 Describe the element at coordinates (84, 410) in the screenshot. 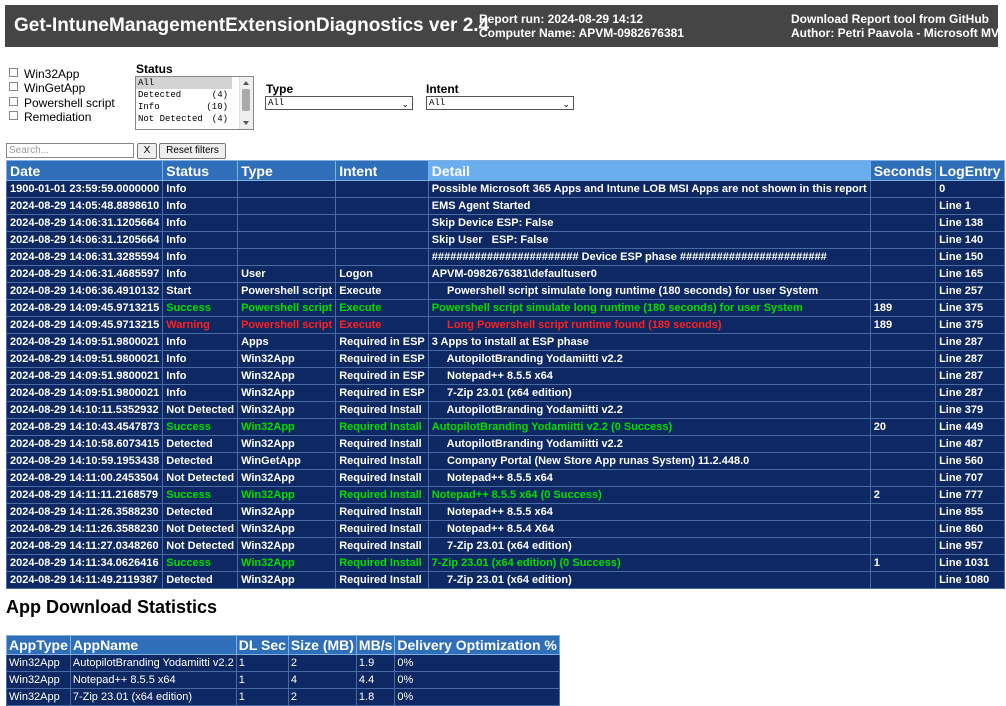

I see `date-cell: 2024-08-29 14:10:11.5352932` at that location.